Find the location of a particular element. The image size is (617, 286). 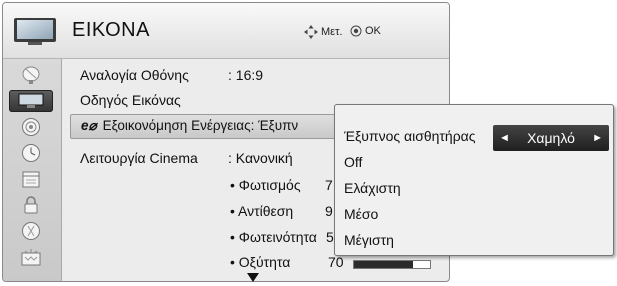

satellite-dish-icon is located at coordinates (31, 75).